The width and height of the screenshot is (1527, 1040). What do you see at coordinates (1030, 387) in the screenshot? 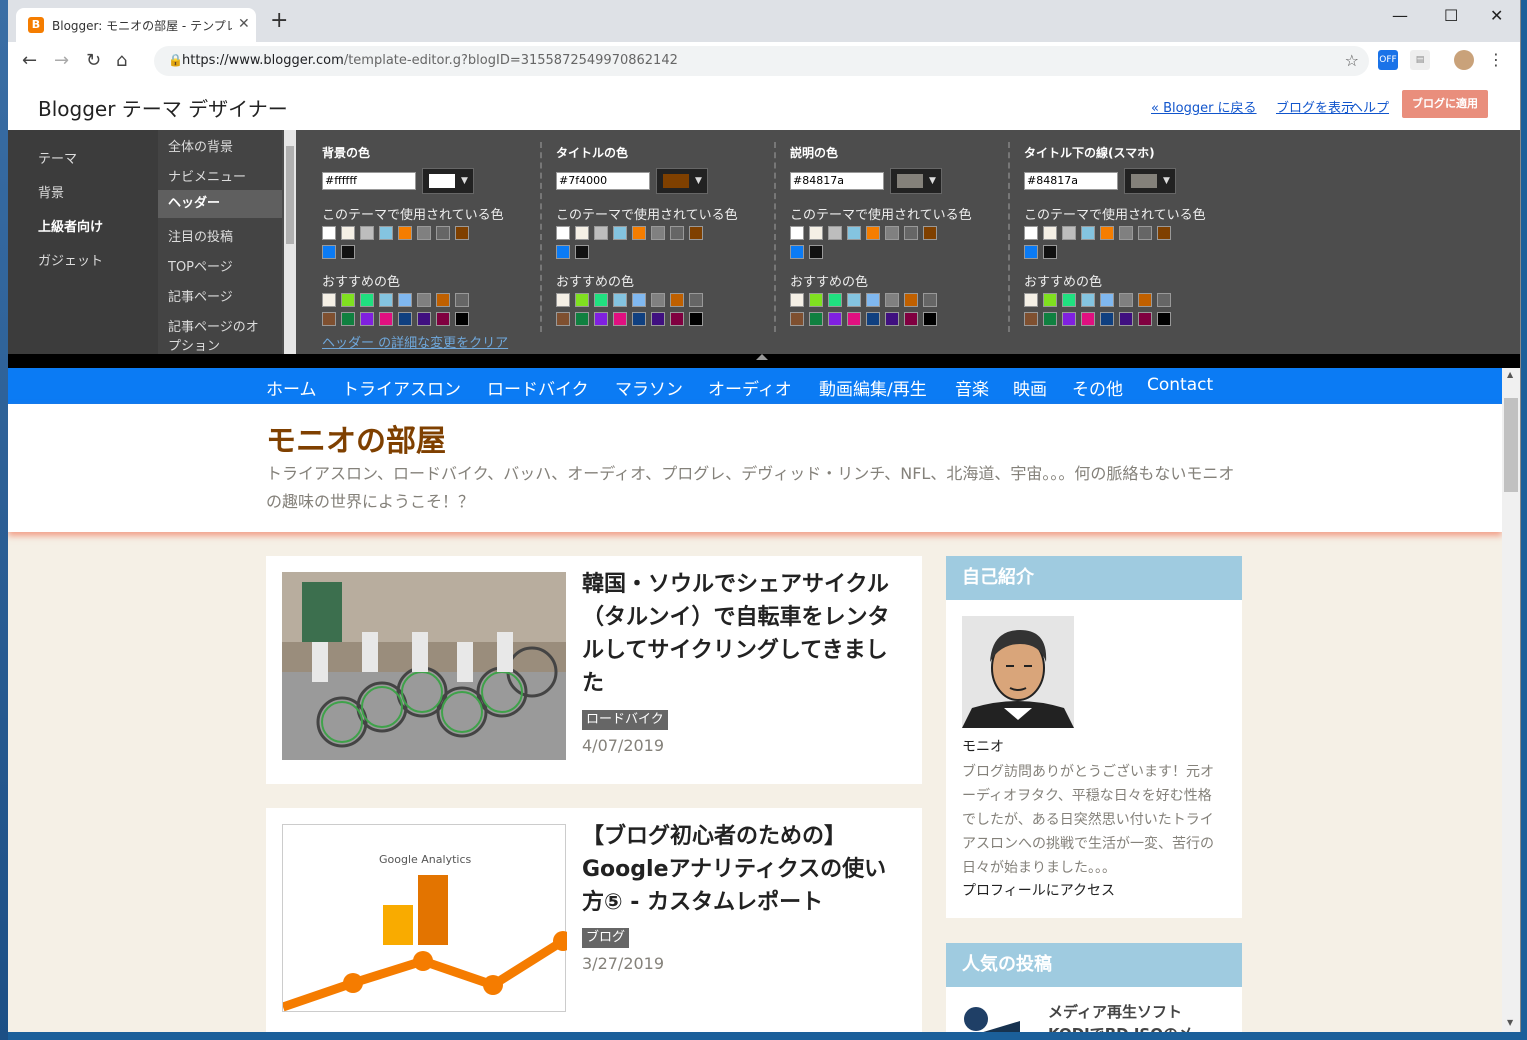
I see `blog-nav-item: 映画` at bounding box center [1030, 387].